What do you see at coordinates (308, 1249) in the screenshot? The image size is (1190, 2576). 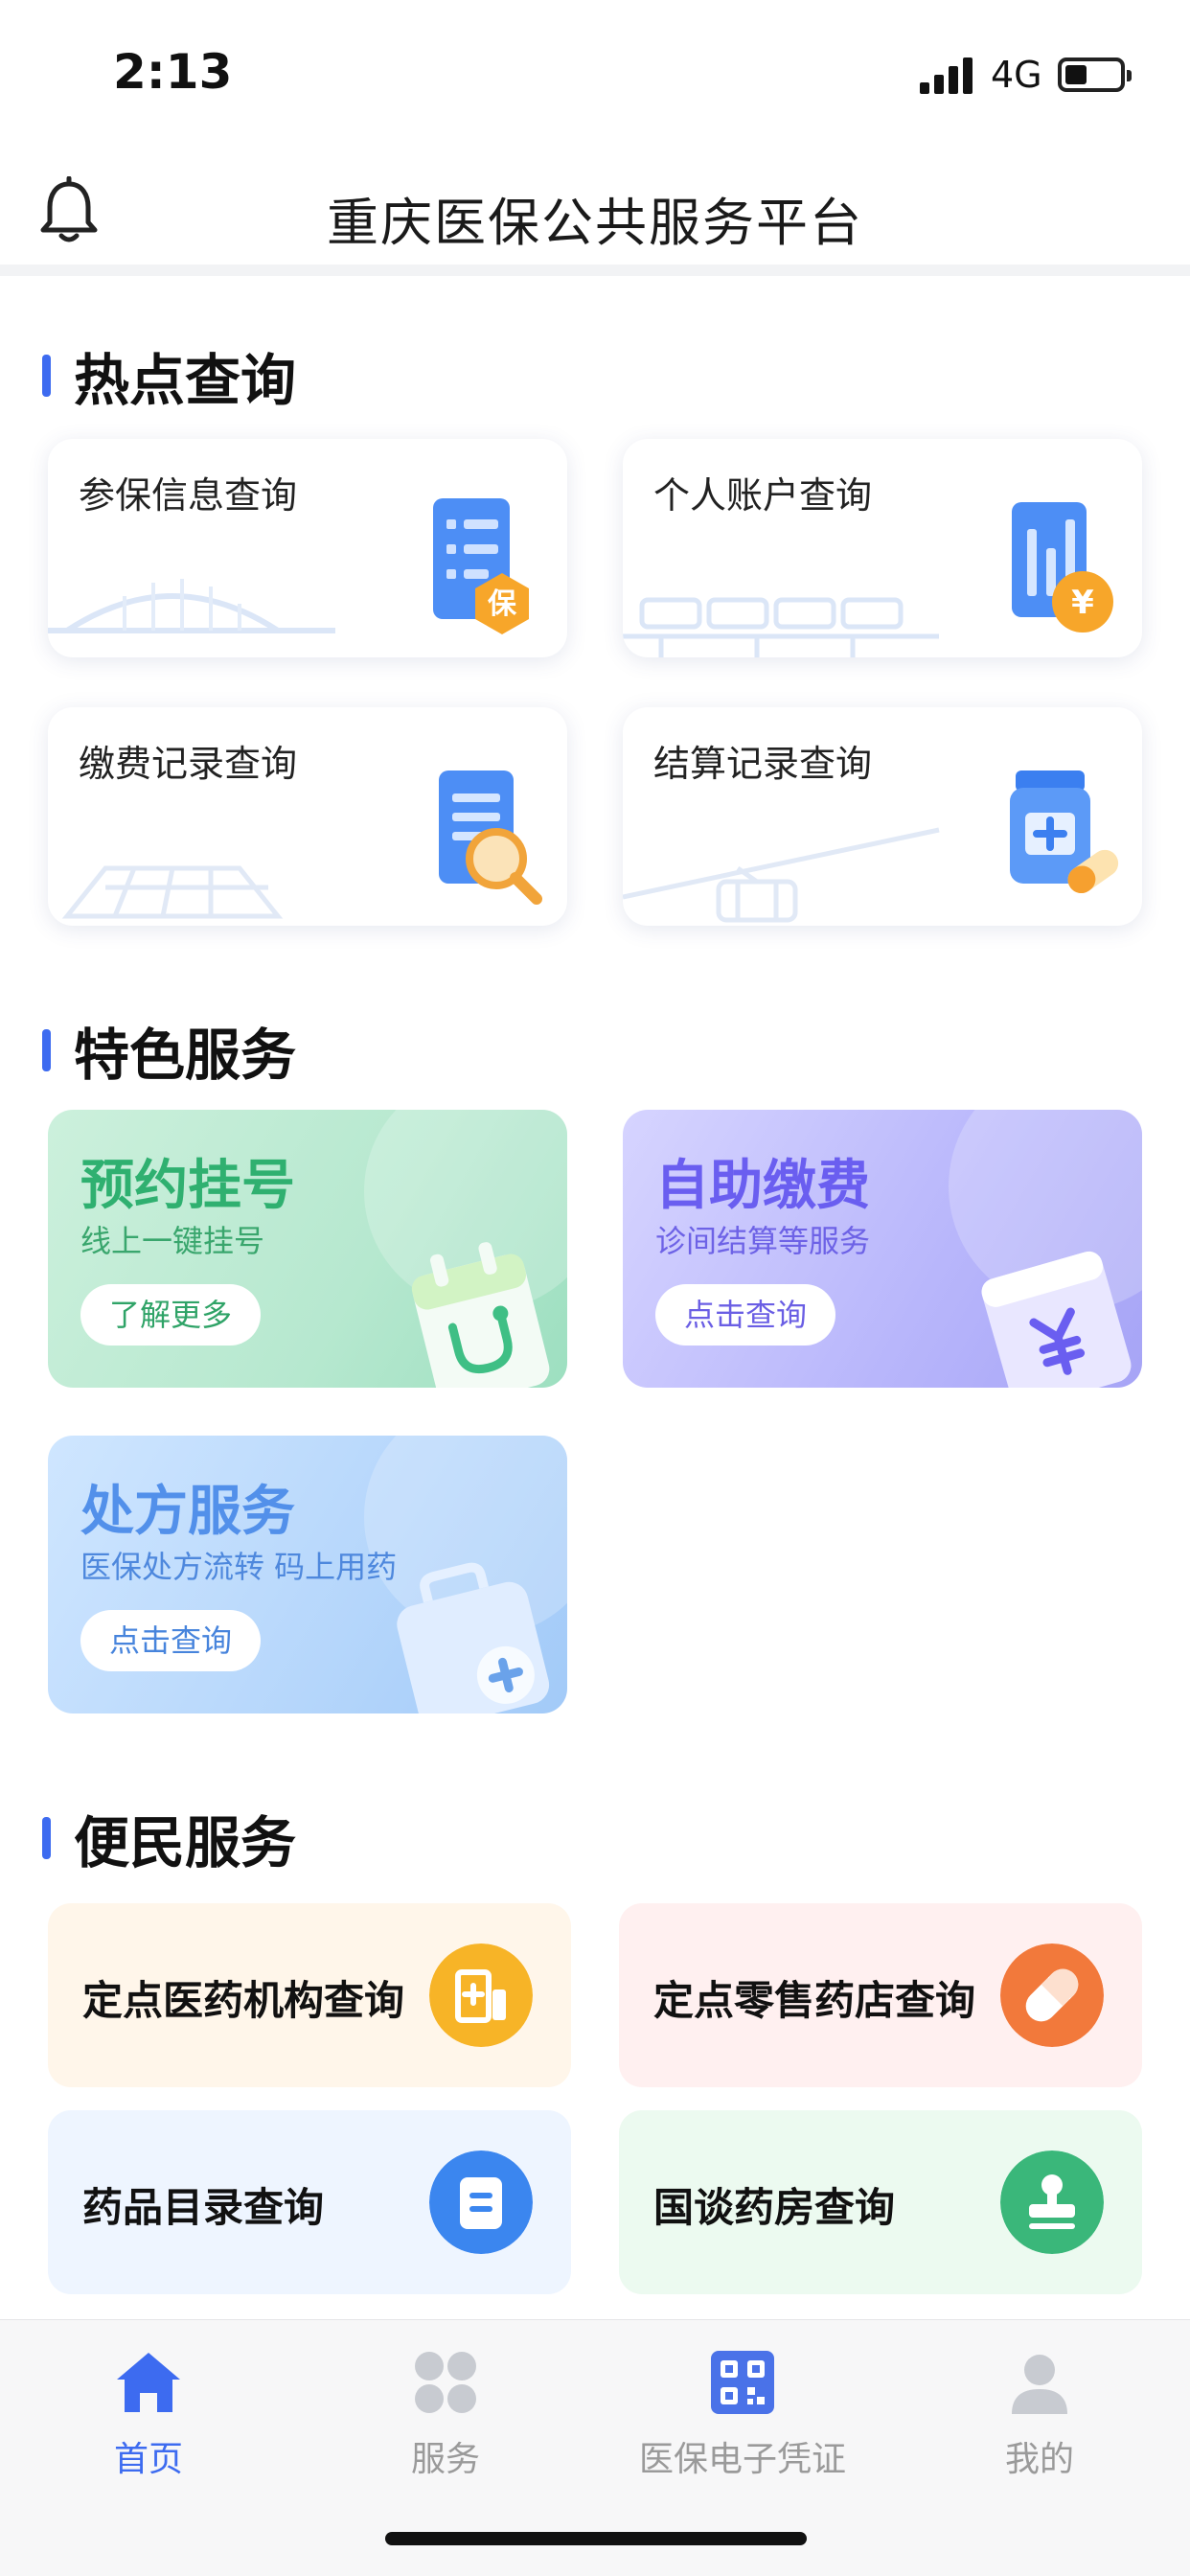 I see `tile-appointment: 预约挂号 线上一键挂号 了解更多` at bounding box center [308, 1249].